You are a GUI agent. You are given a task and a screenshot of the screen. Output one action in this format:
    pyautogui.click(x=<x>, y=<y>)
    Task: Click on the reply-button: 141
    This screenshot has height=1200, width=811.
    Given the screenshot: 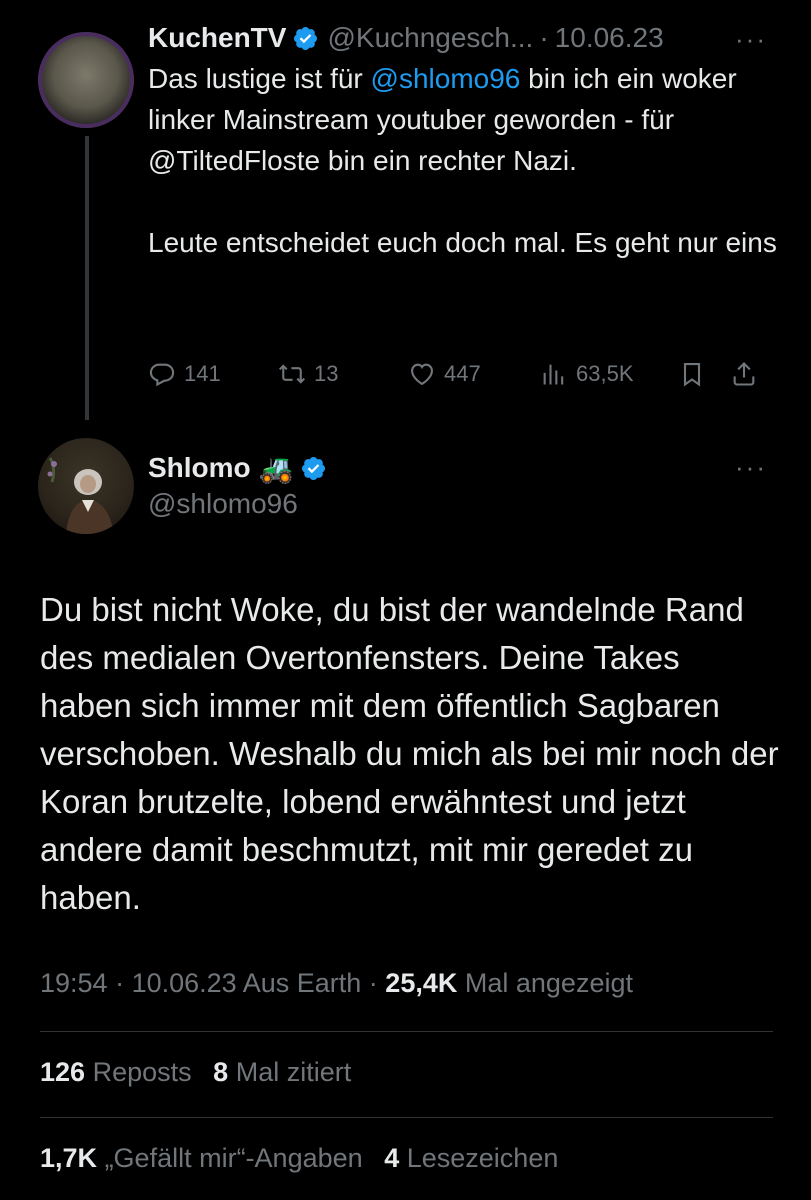 What is the action you would take?
    pyautogui.click(x=213, y=374)
    